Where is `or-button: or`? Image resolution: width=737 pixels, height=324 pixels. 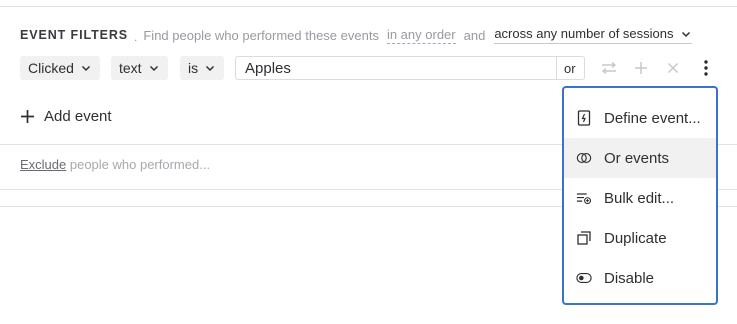
or-button: or is located at coordinates (570, 68).